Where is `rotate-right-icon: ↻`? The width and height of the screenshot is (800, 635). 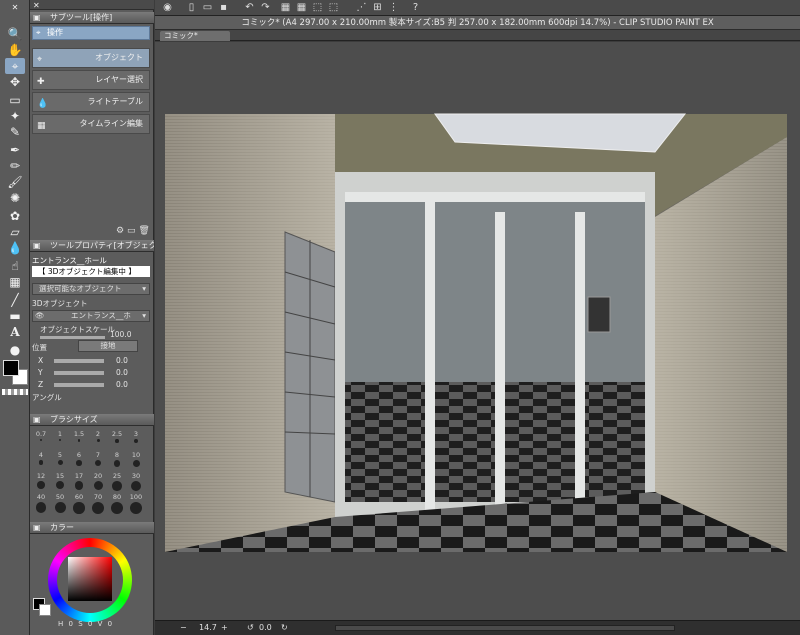
rotate-right-icon: ↻ is located at coordinates (284, 627).